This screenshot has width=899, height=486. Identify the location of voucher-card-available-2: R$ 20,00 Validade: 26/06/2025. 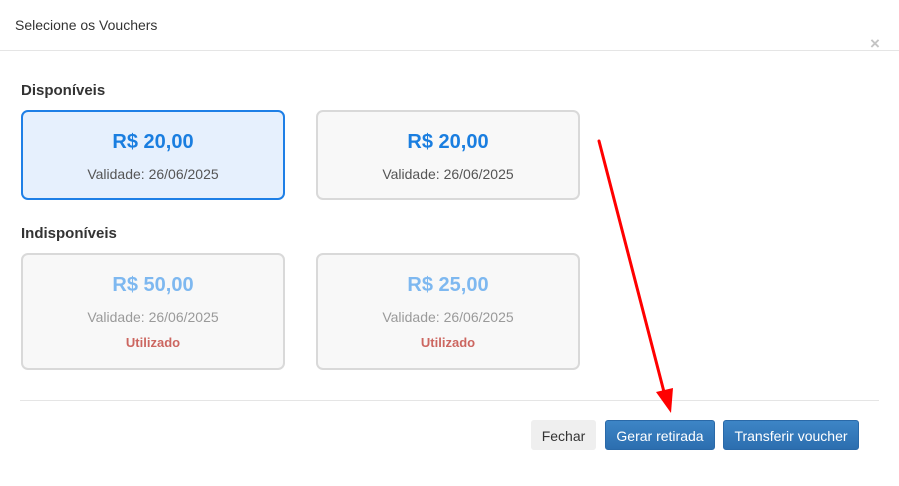
(448, 155).